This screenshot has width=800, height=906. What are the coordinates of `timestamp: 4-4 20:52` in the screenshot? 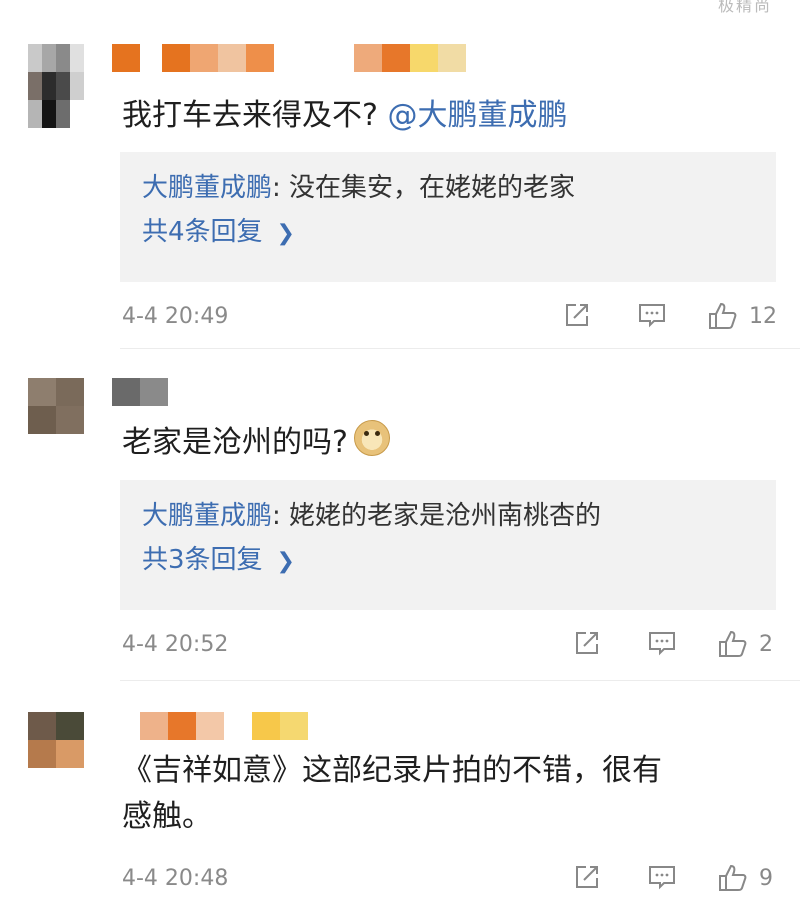 It's located at (175, 644).